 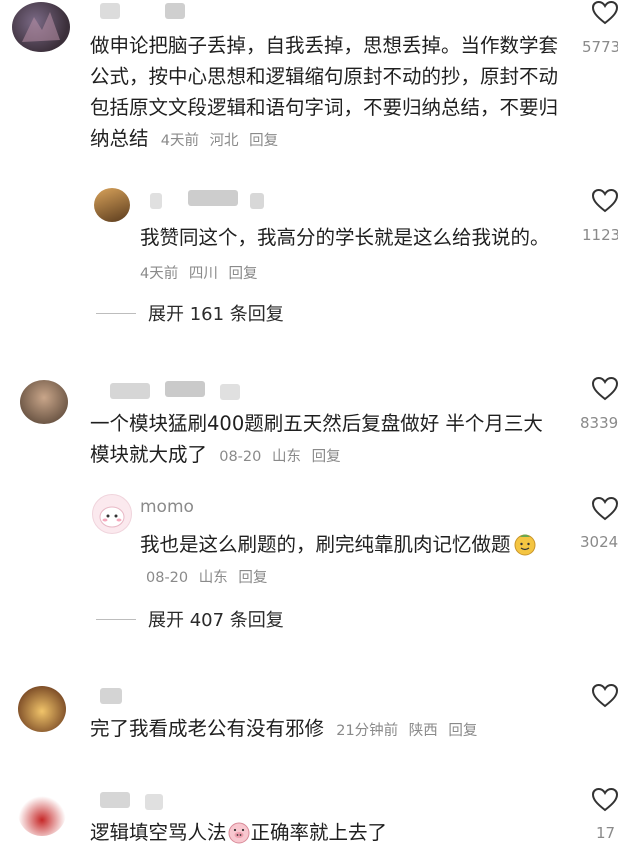 What do you see at coordinates (600, 235) in the screenshot?
I see `like-count: 1123` at bounding box center [600, 235].